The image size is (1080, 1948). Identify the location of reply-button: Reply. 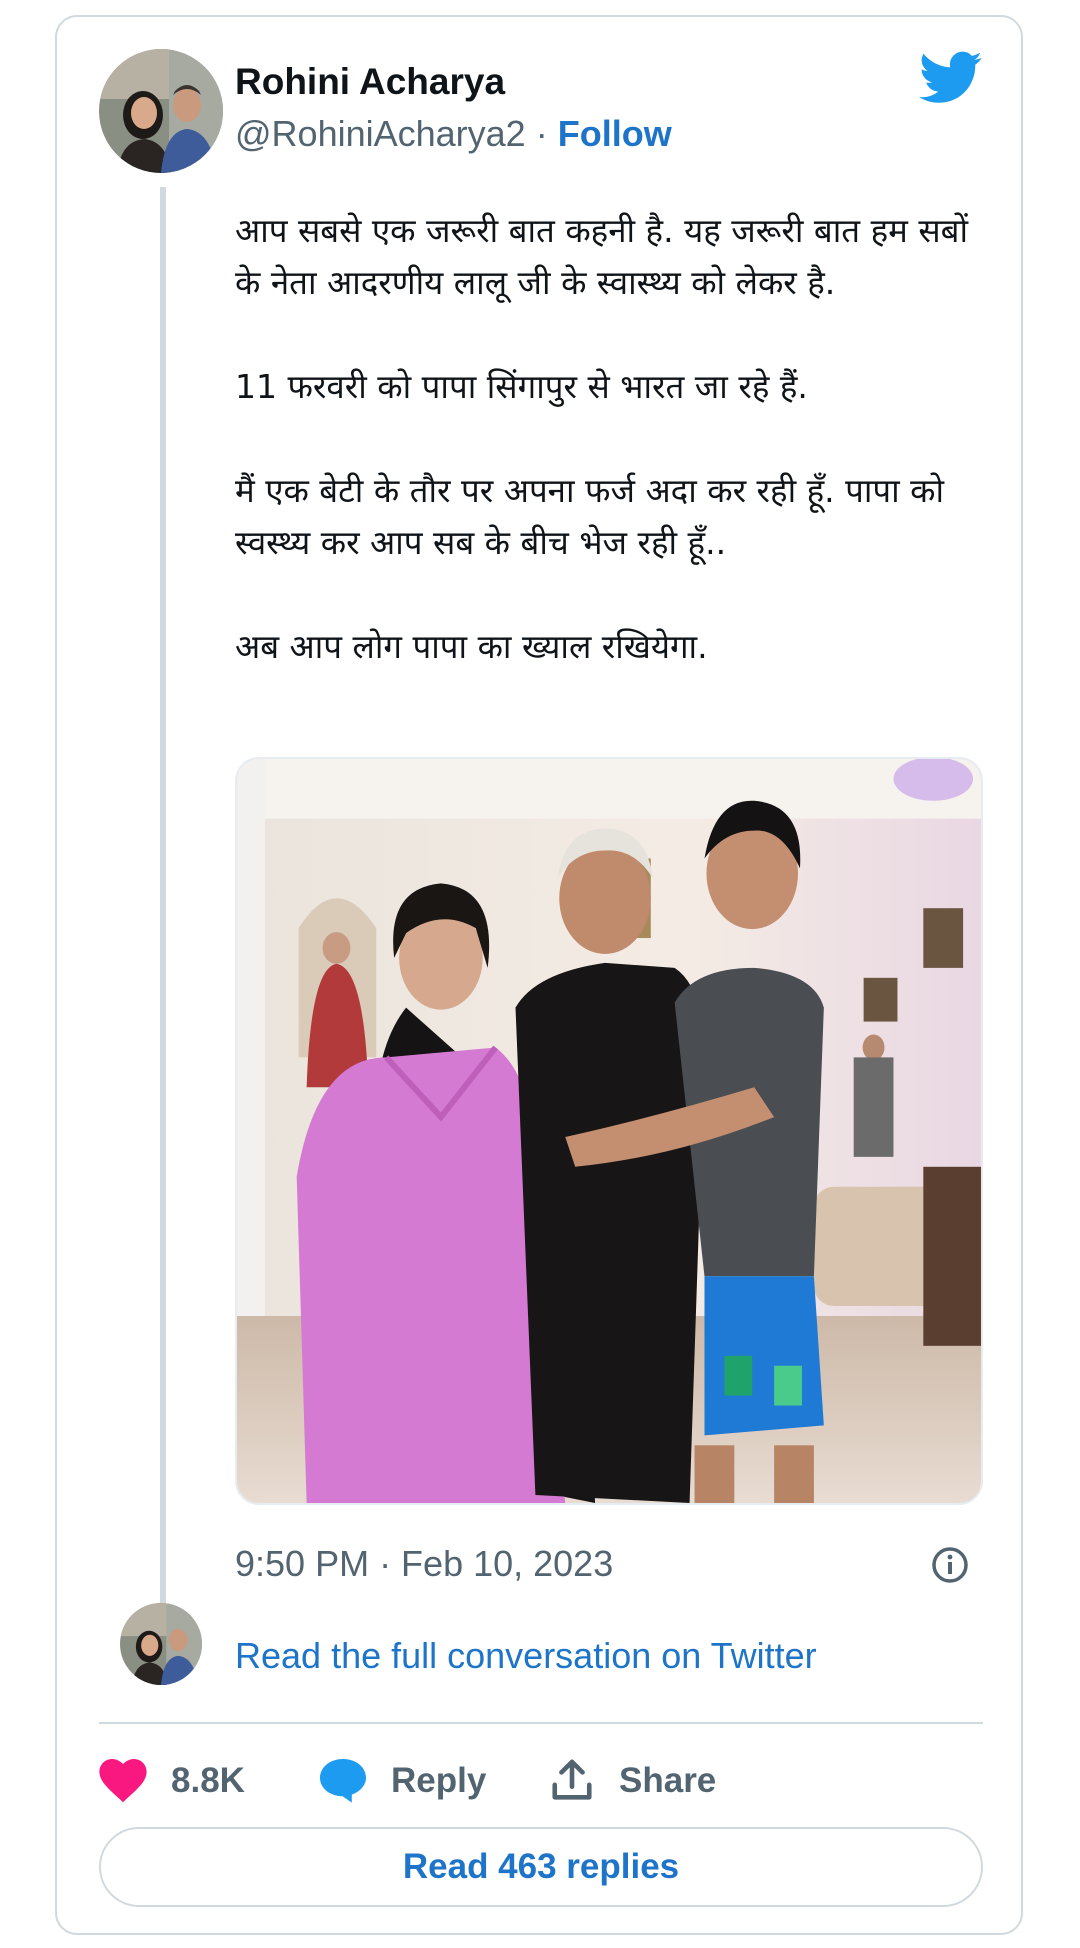
(402, 1781).